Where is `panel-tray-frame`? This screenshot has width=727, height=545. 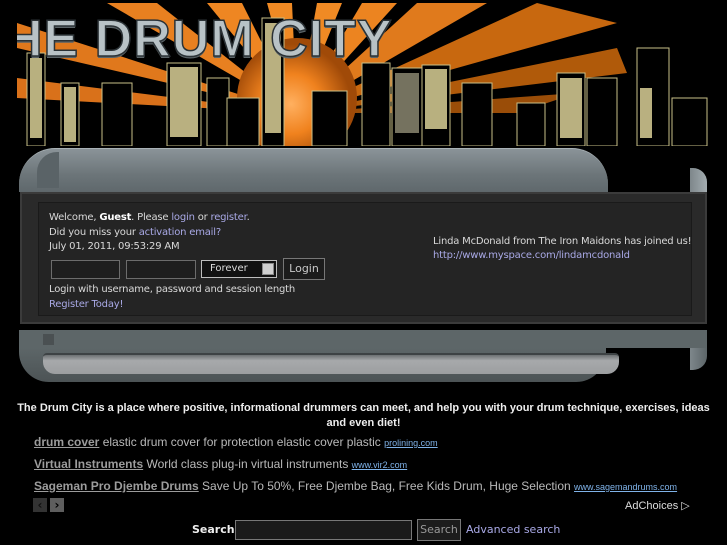 panel-tray-frame is located at coordinates (319, 365).